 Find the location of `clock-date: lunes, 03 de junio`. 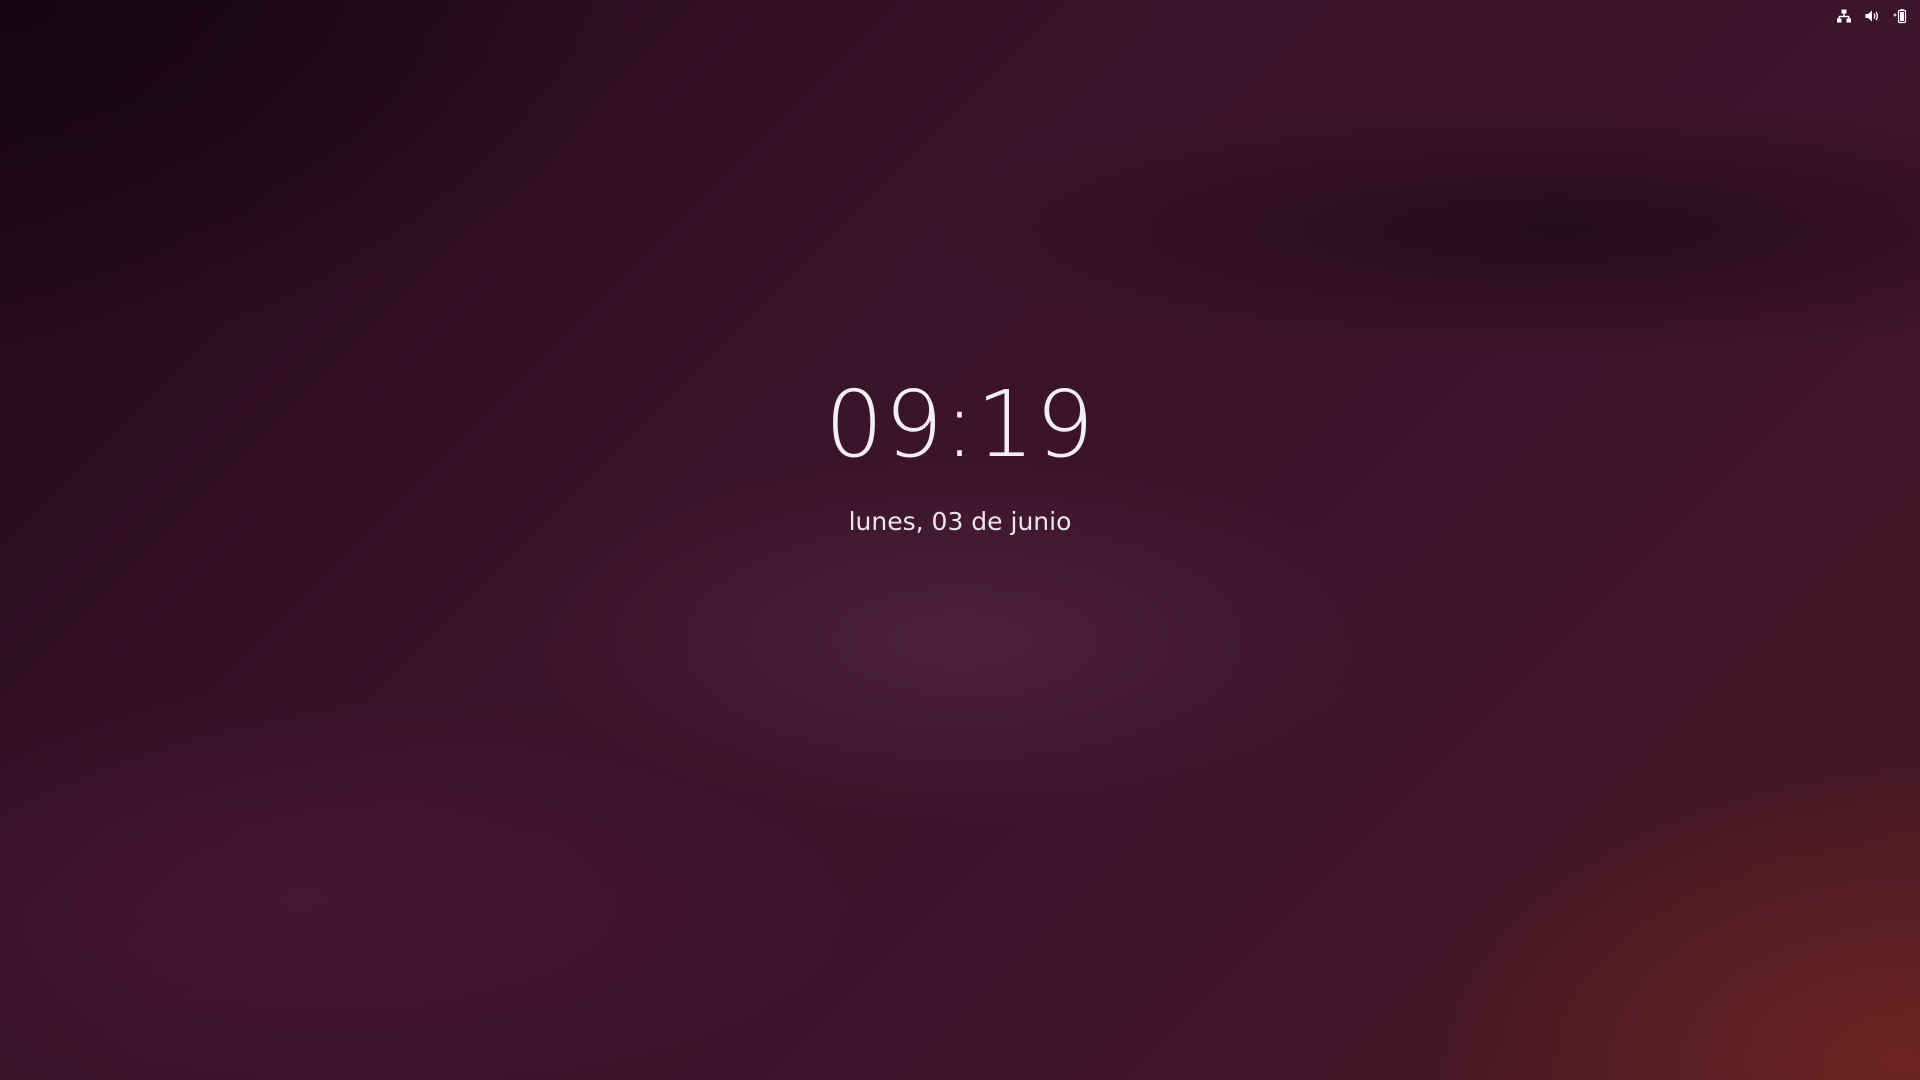

clock-date: lunes, 03 de junio is located at coordinates (960, 521).